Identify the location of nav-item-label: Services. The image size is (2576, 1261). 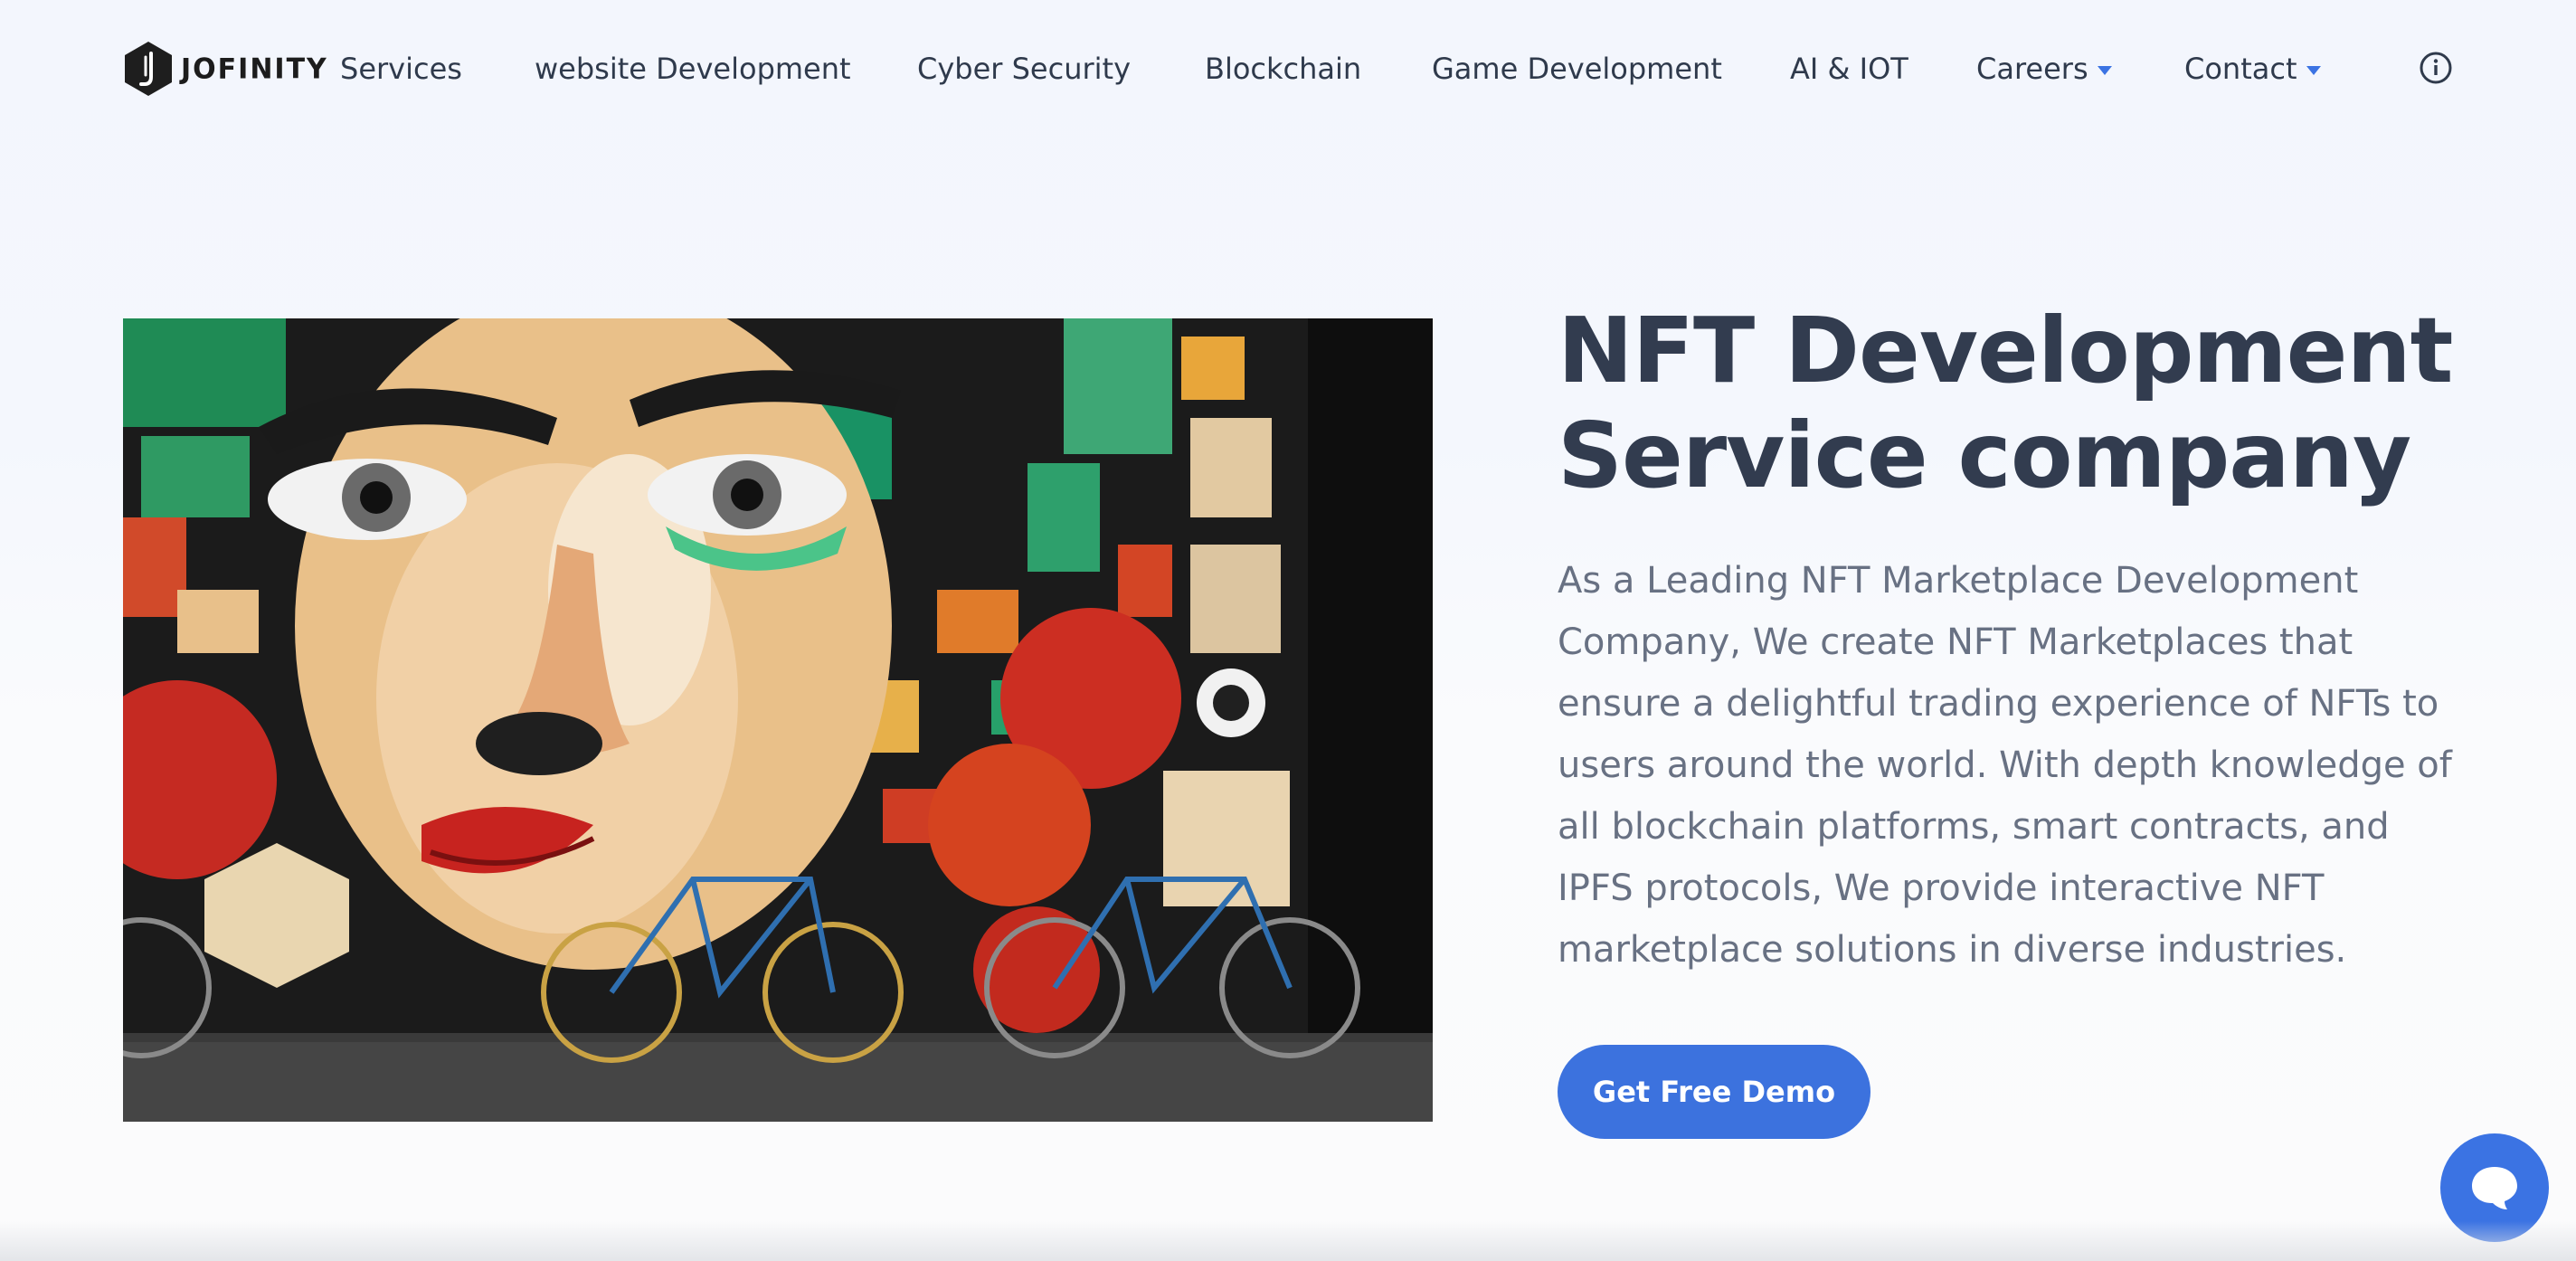
(401, 69).